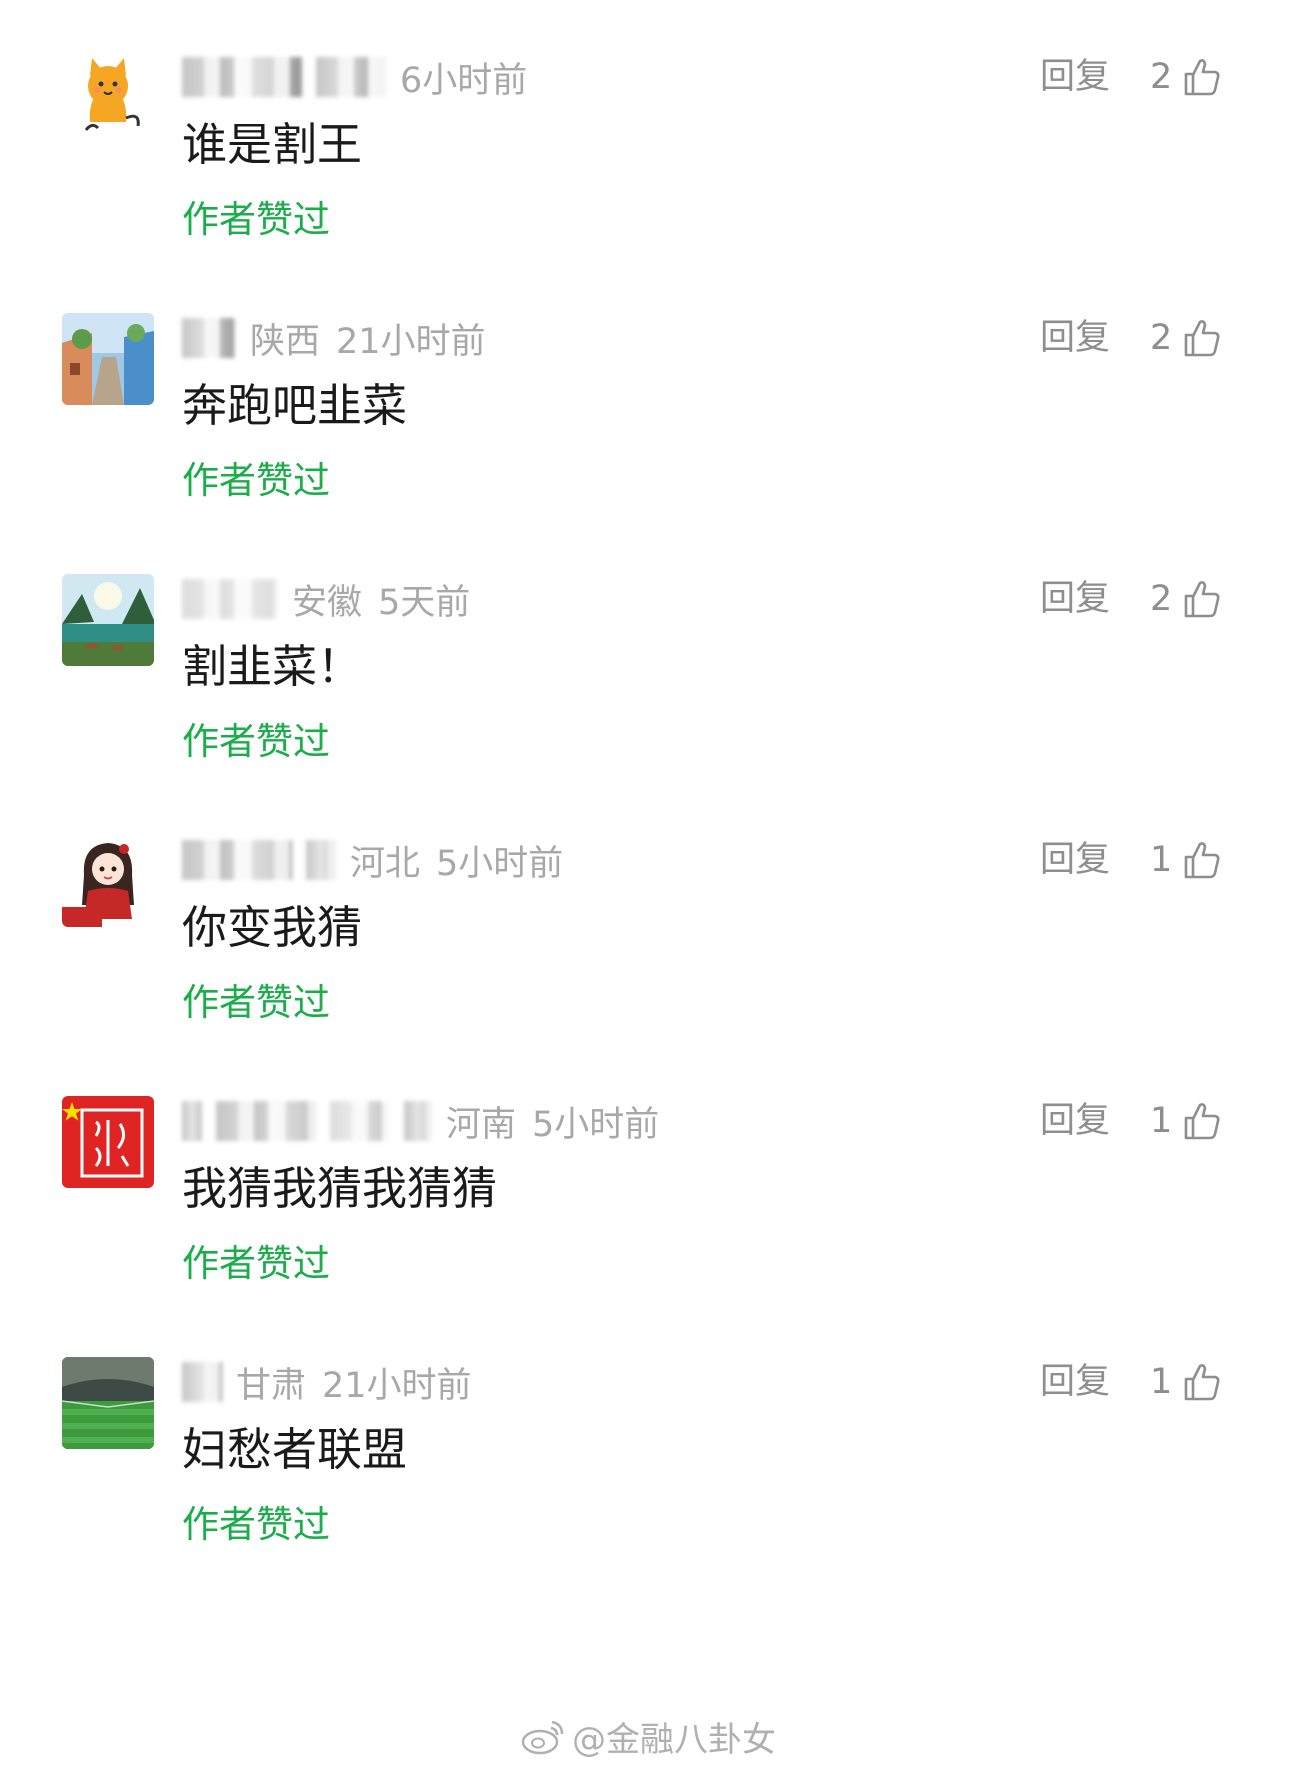 This screenshot has height=1769, width=1290. I want to click on street-avatar-icon, so click(108, 359).